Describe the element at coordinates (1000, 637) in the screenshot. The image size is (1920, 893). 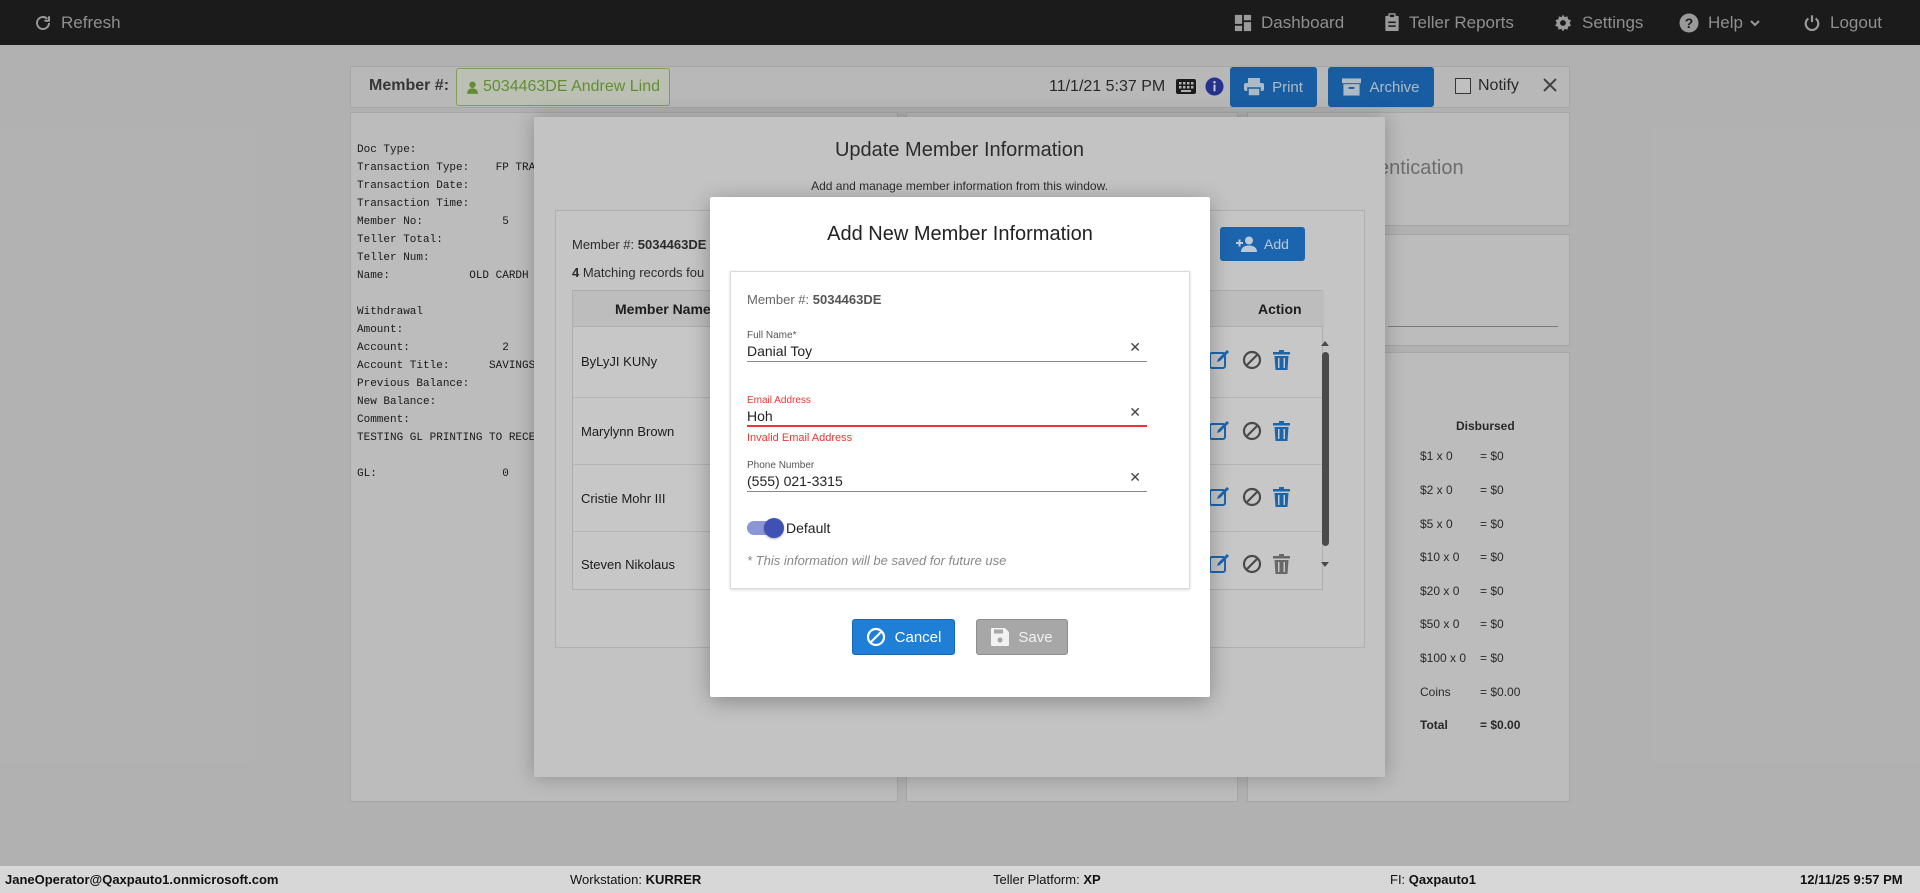
I see `floppy-icon` at that location.